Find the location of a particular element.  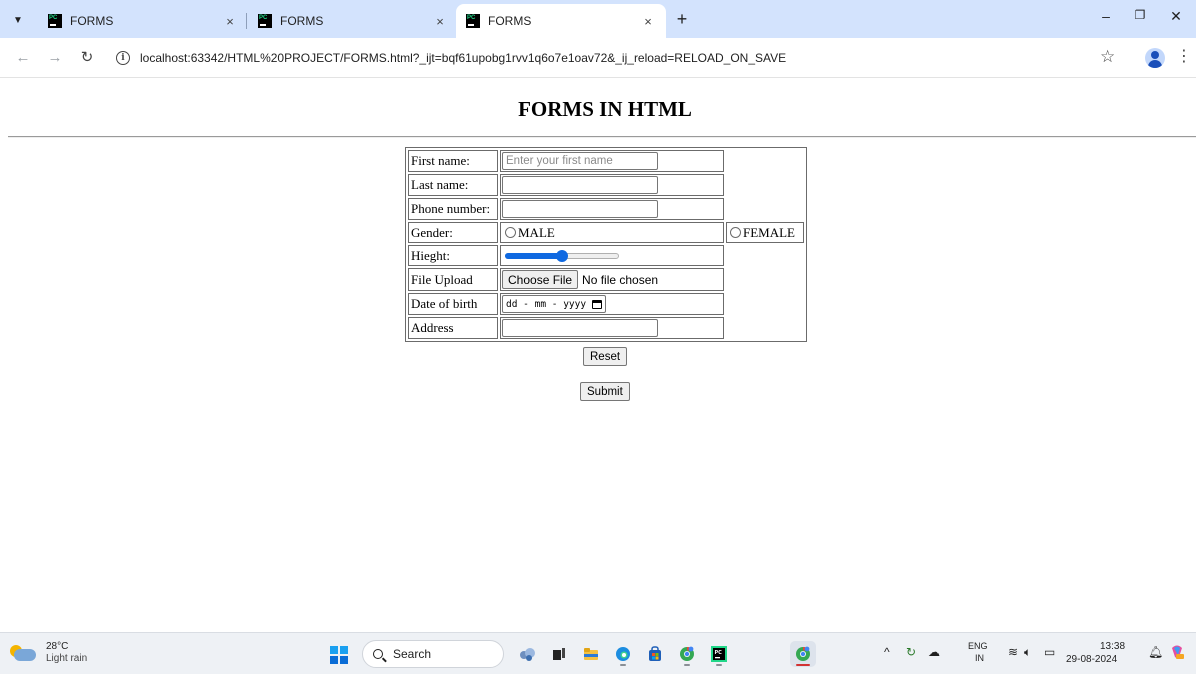

male-label: MALE is located at coordinates (536, 232).